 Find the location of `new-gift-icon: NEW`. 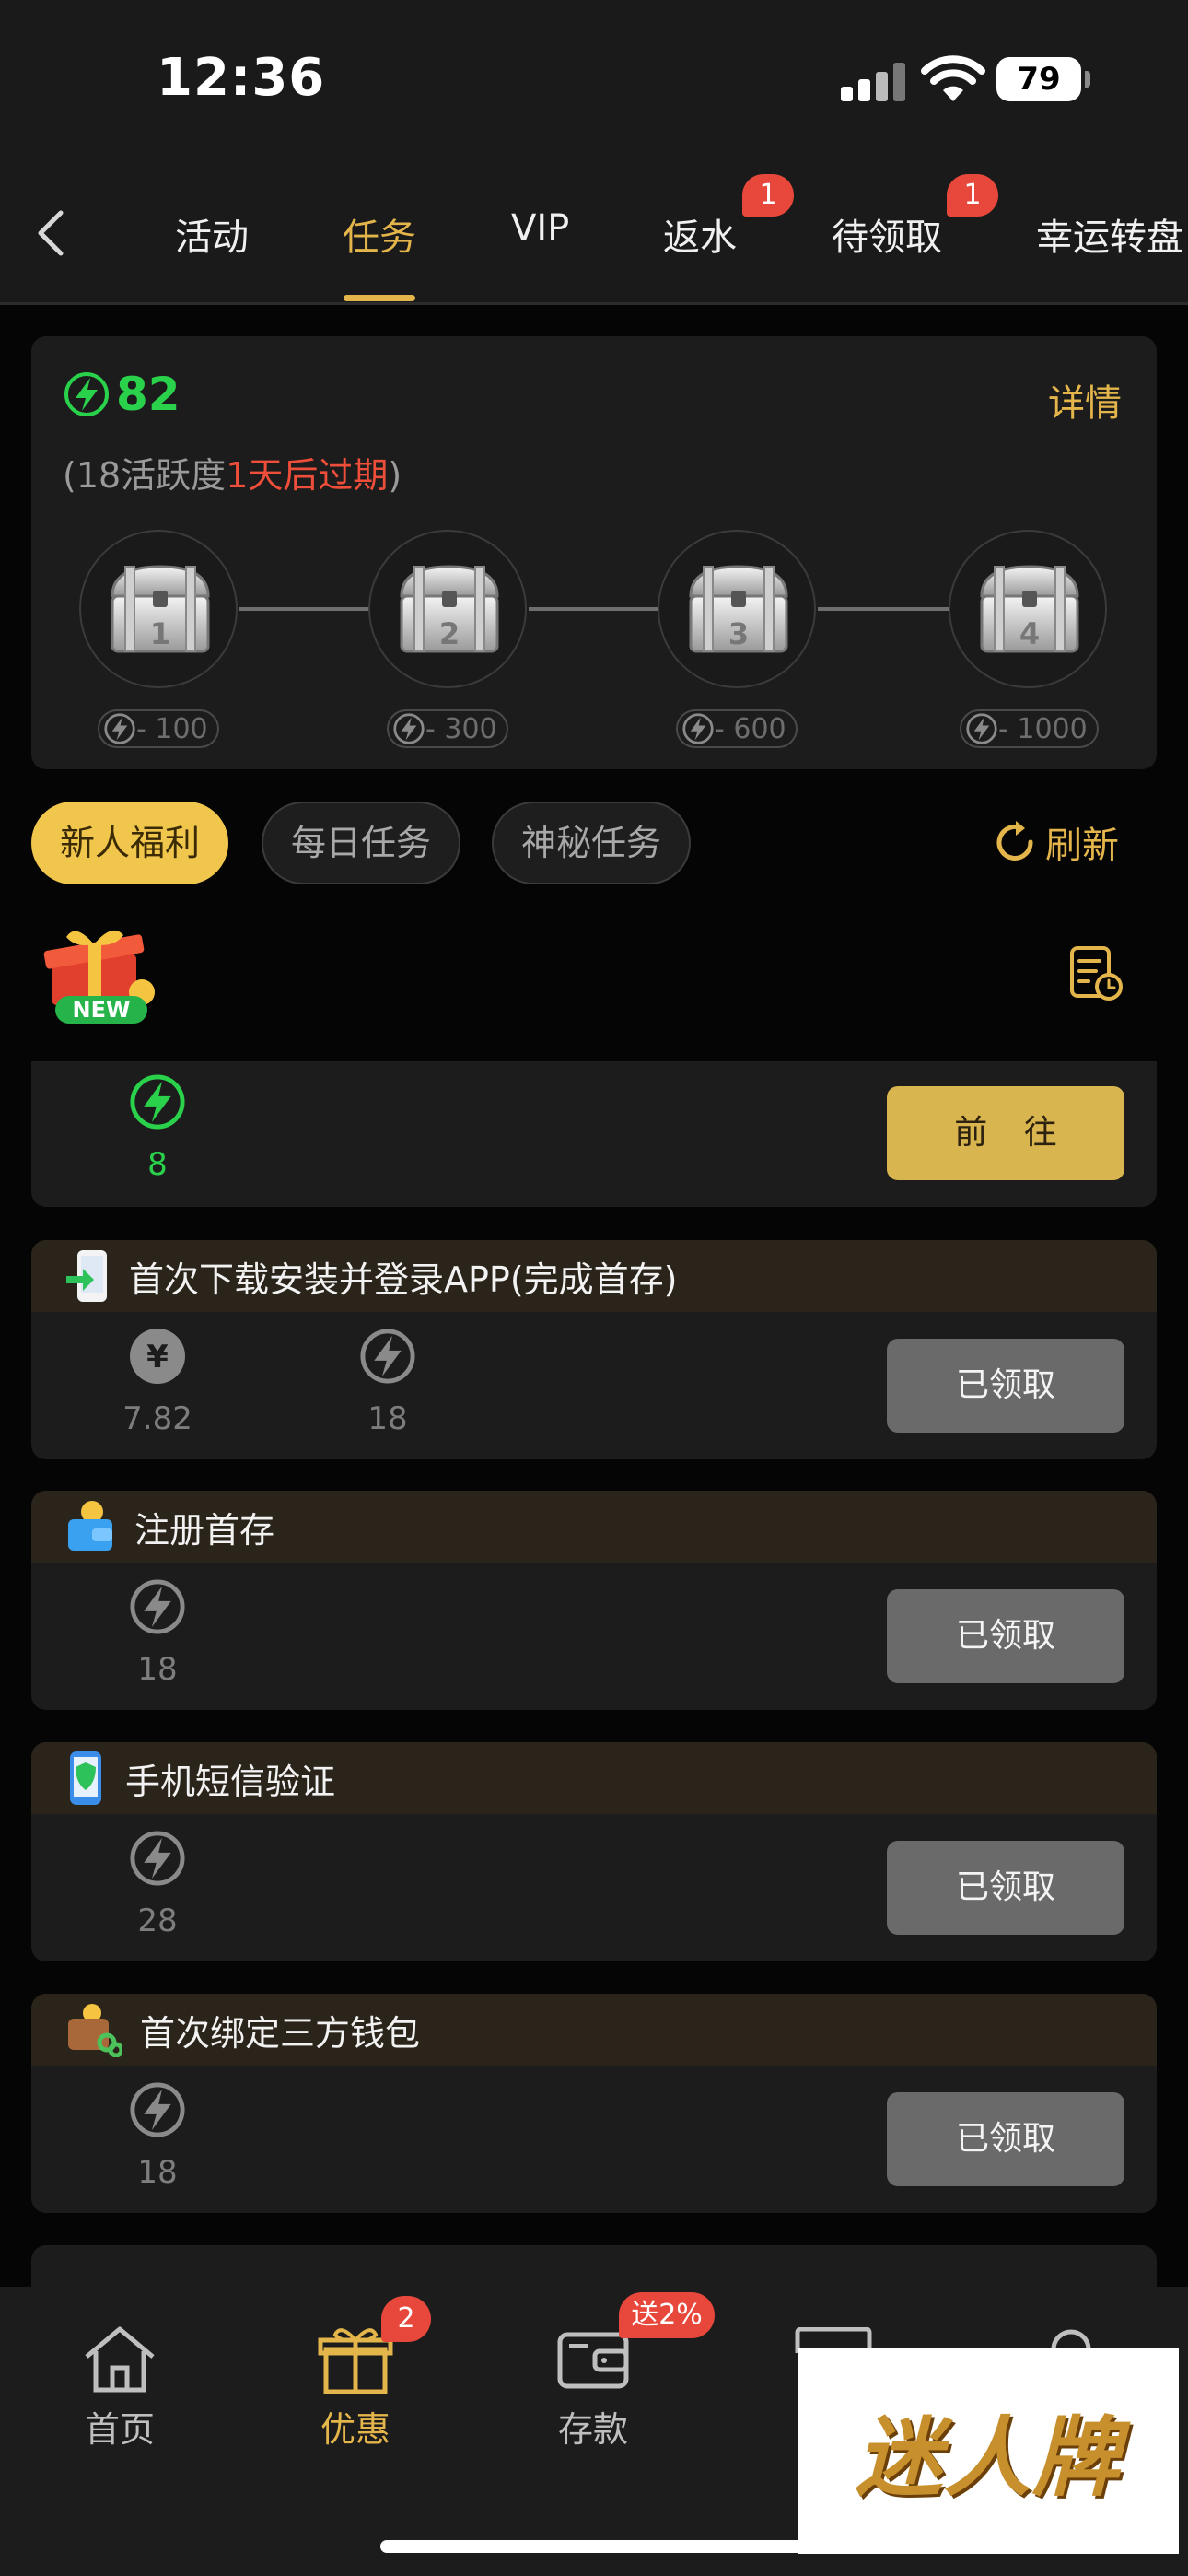

new-gift-icon: NEW is located at coordinates (99, 977).